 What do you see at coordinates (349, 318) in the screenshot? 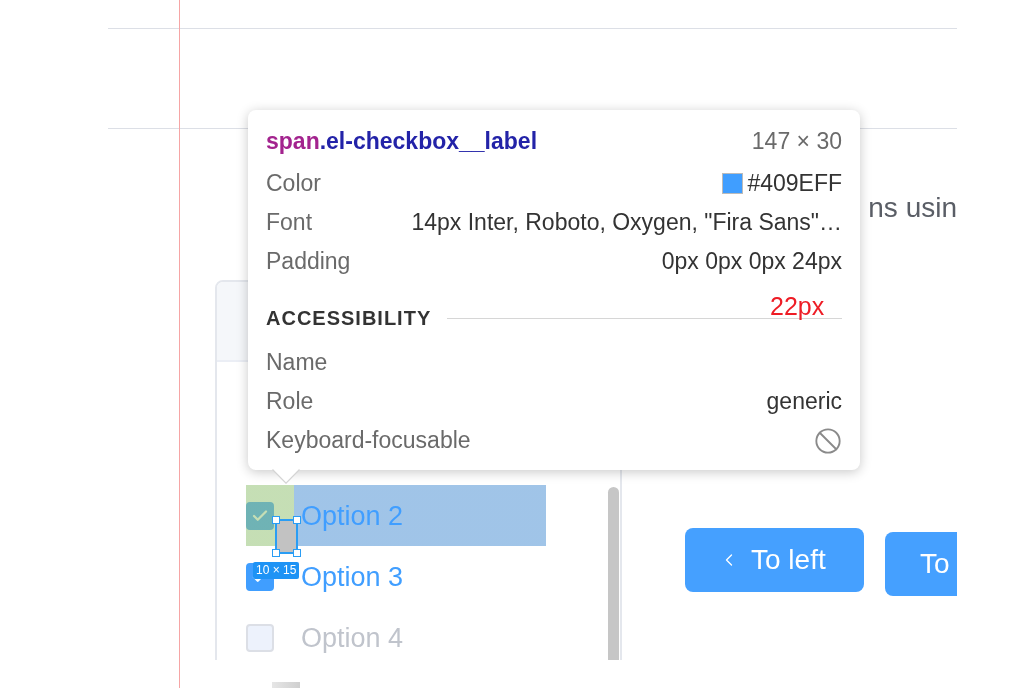
I see `section-title: ACCESSIBILITY` at bounding box center [349, 318].